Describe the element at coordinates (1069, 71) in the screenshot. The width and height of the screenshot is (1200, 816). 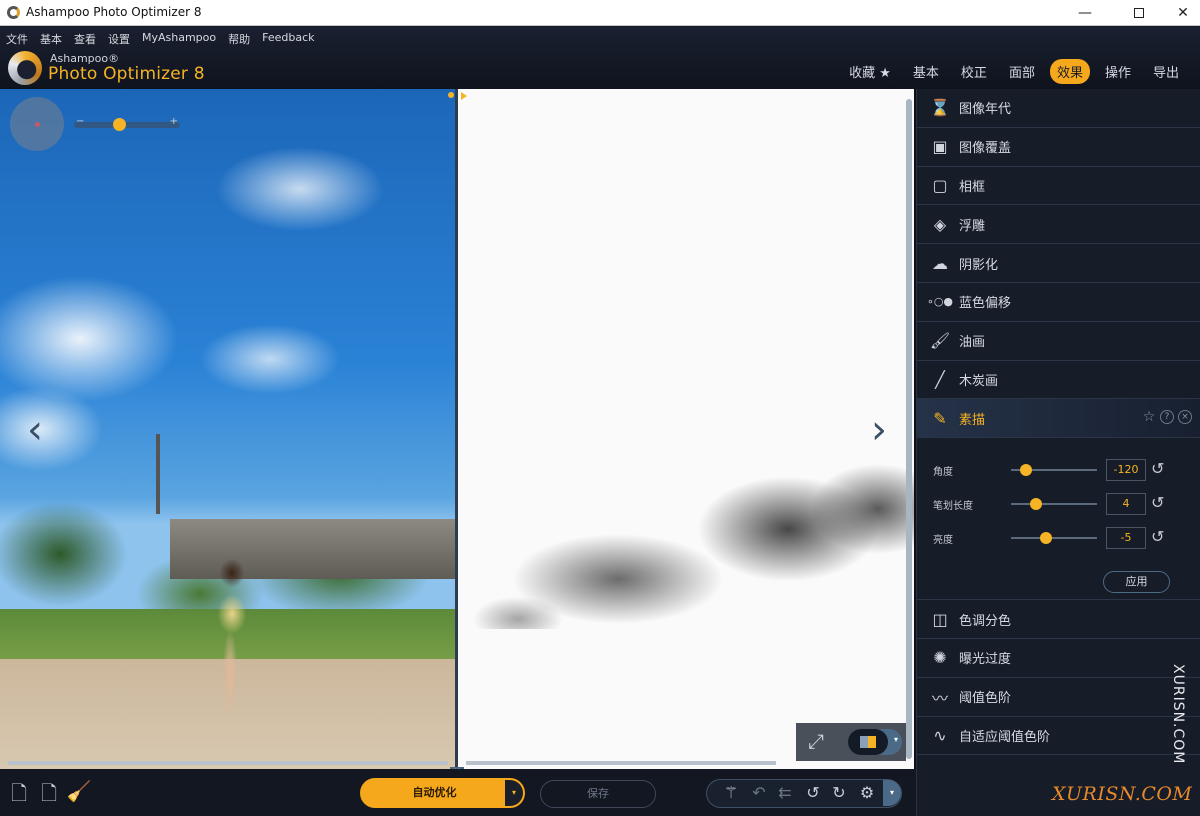
I see `tab-effects: 效果` at that location.